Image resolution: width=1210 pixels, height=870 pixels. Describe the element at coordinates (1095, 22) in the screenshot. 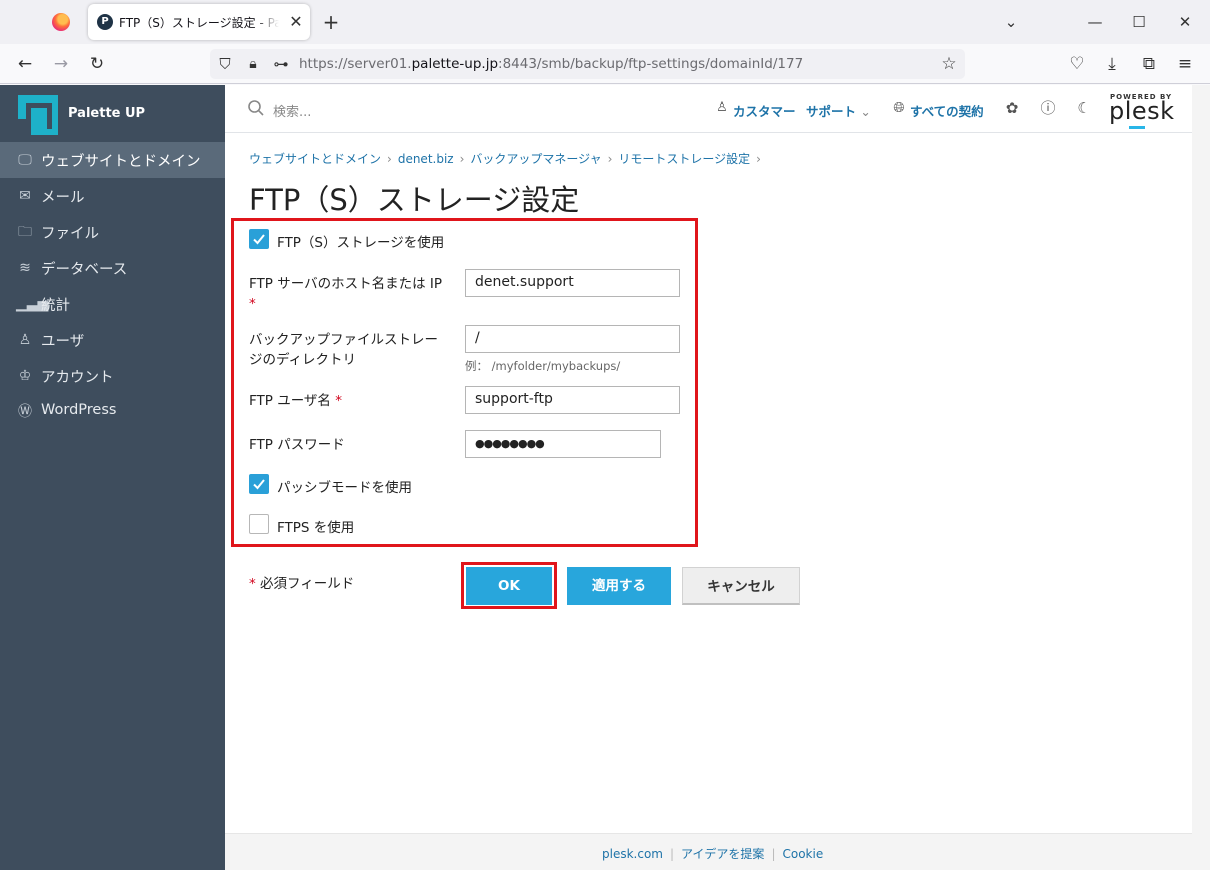

I see `minimize-button: —` at that location.